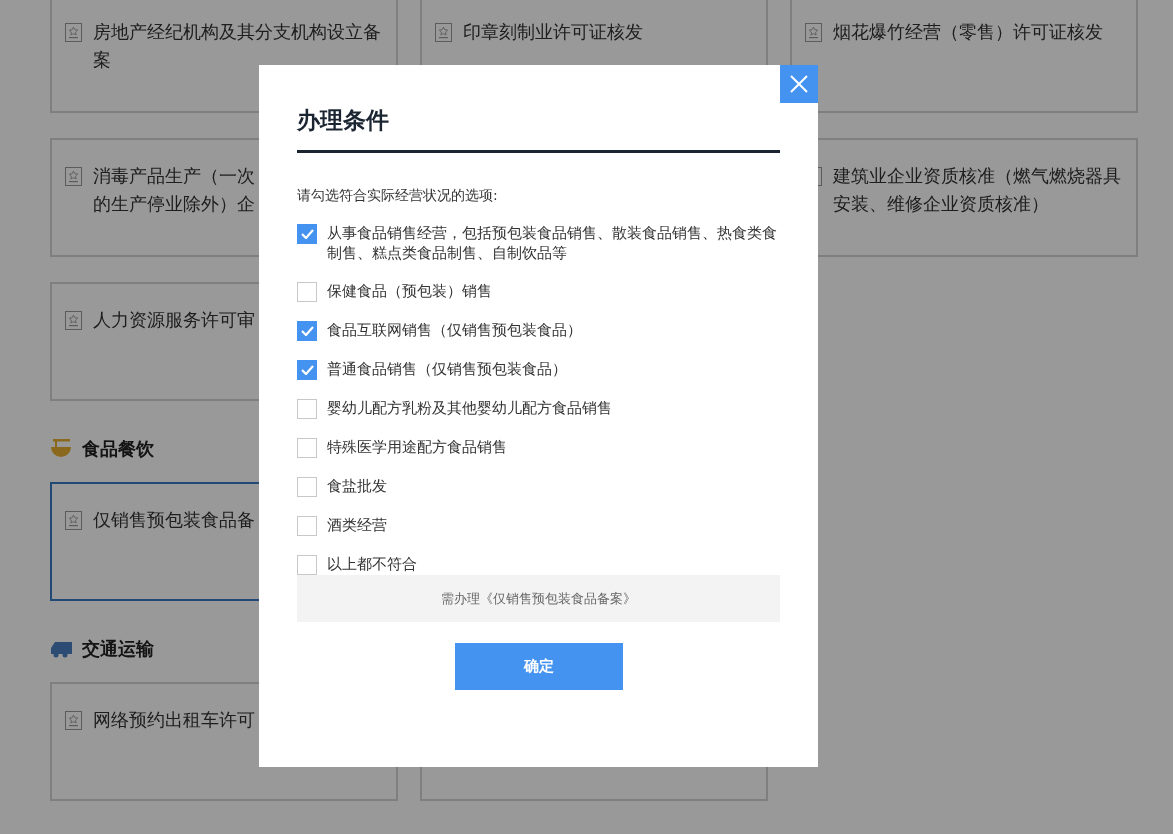  I want to click on service-title: 消毒产品生产（一次的生产停业除外）企, so click(174, 190).